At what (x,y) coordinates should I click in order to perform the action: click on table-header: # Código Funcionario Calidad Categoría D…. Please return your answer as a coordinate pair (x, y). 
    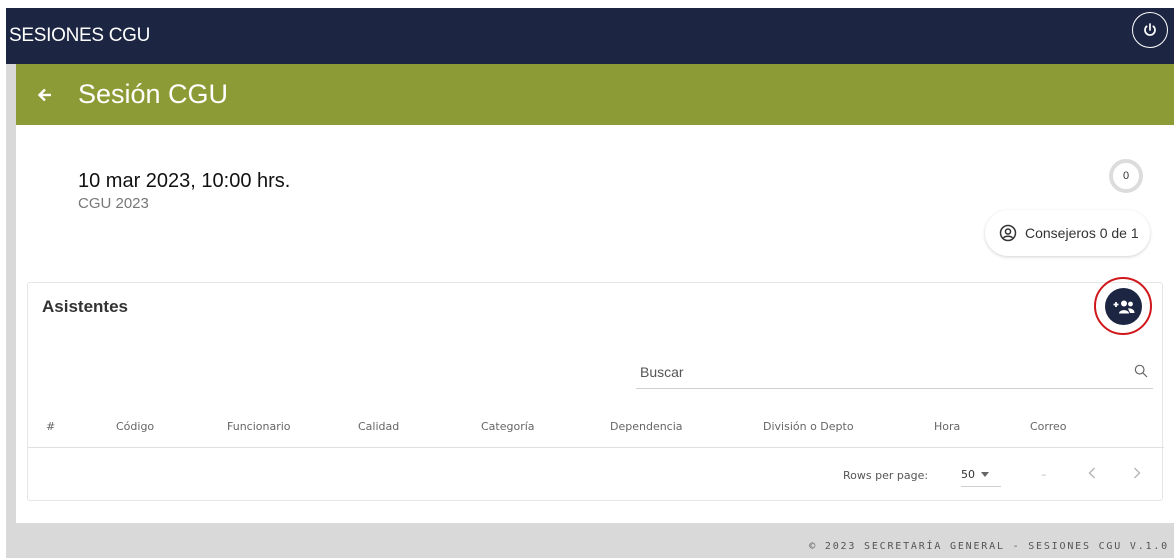
    Looking at the image, I should click on (596, 428).